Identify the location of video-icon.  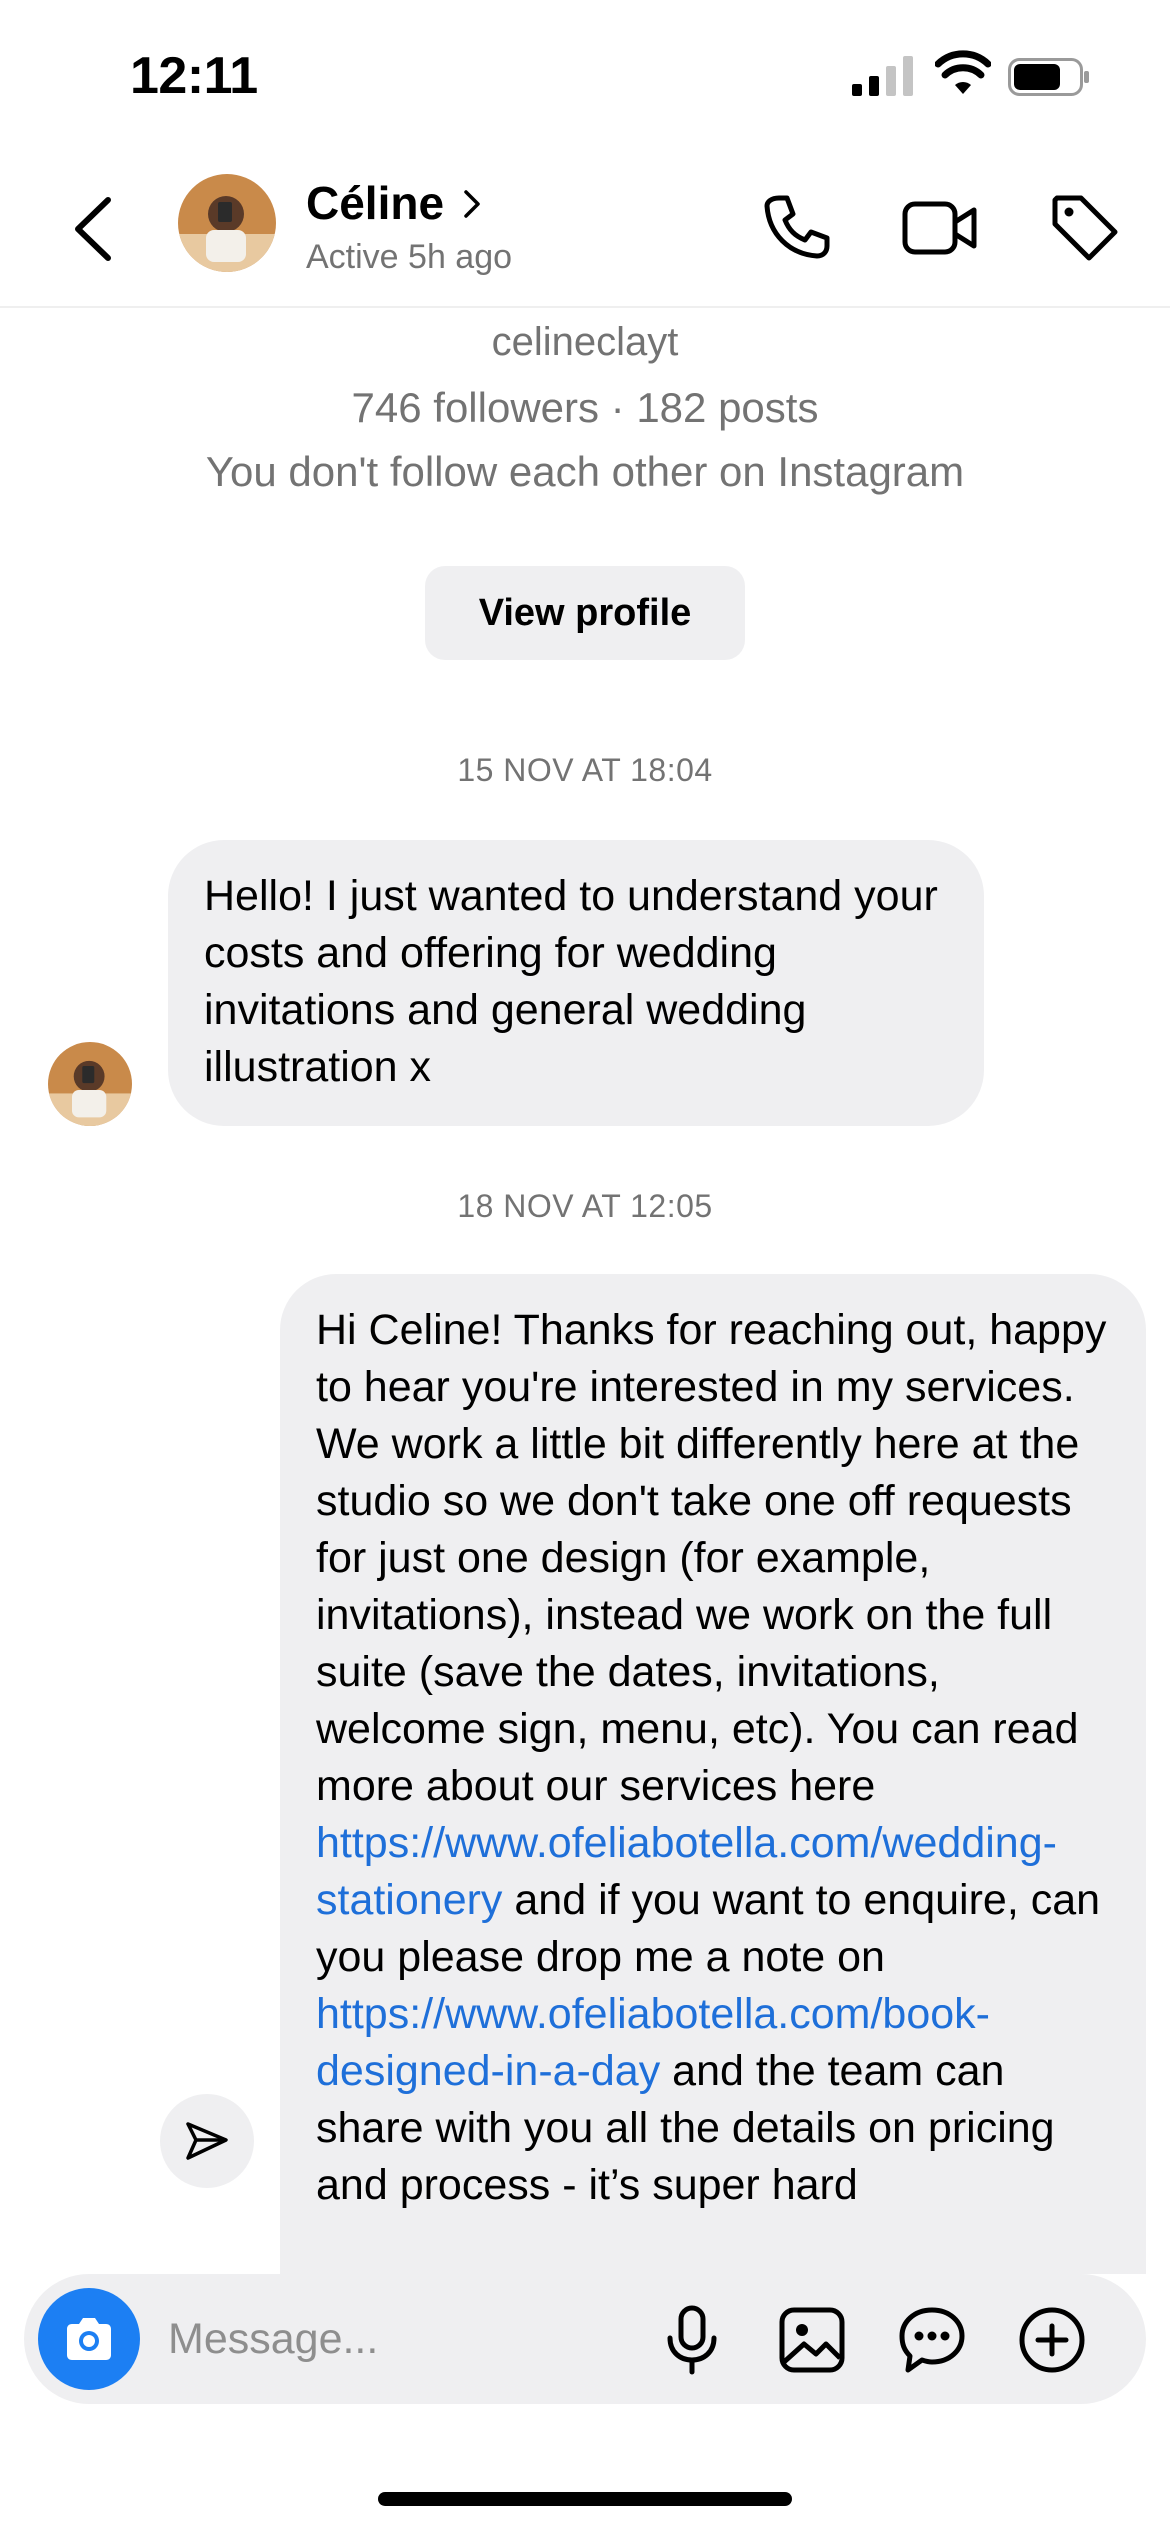
(940, 228).